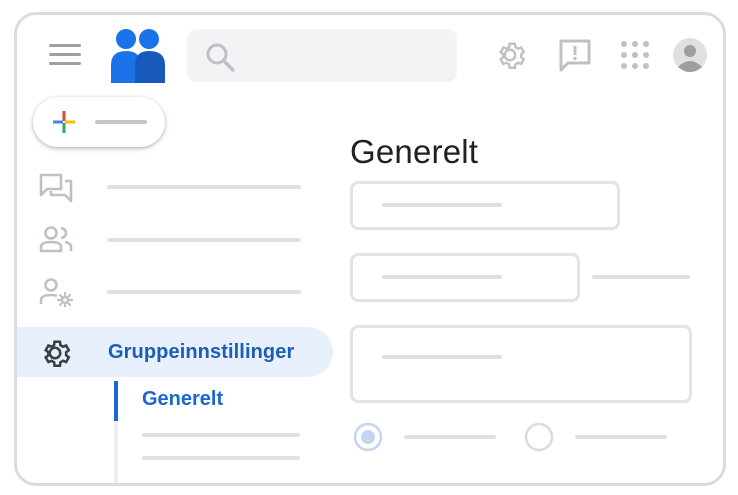 This screenshot has width=738, height=495. What do you see at coordinates (641, 277) in the screenshot?
I see `field-hint-placeholder` at bounding box center [641, 277].